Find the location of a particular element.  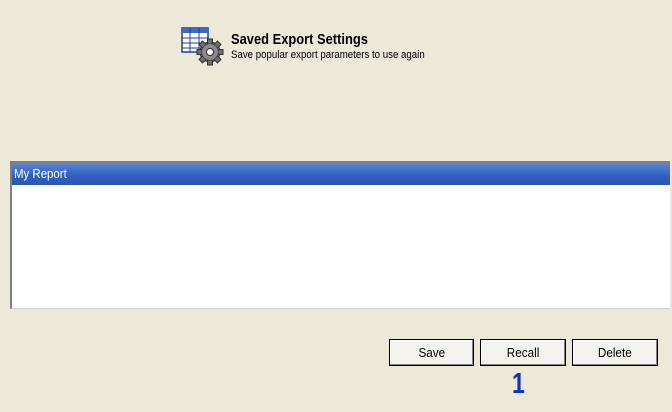

page-title: Saved Export Settings is located at coordinates (299, 39).